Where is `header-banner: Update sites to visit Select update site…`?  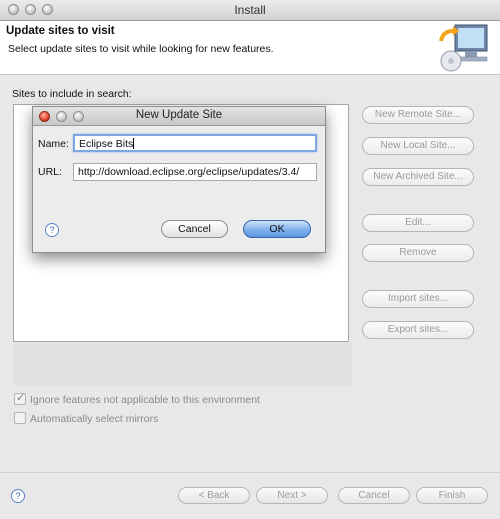 header-banner: Update sites to visit Select update site… is located at coordinates (250, 48).